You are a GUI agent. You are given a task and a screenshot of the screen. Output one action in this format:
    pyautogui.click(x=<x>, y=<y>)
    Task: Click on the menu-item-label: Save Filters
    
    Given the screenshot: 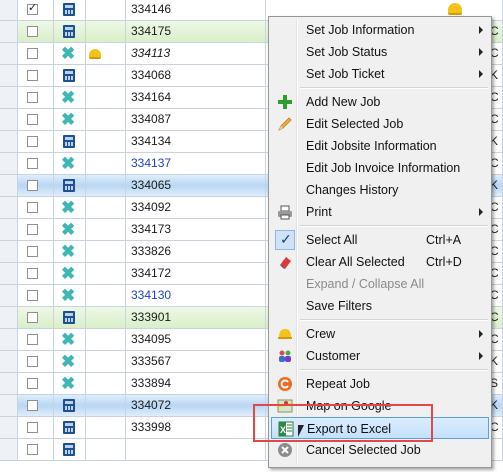 What is the action you would take?
    pyautogui.click(x=339, y=306)
    